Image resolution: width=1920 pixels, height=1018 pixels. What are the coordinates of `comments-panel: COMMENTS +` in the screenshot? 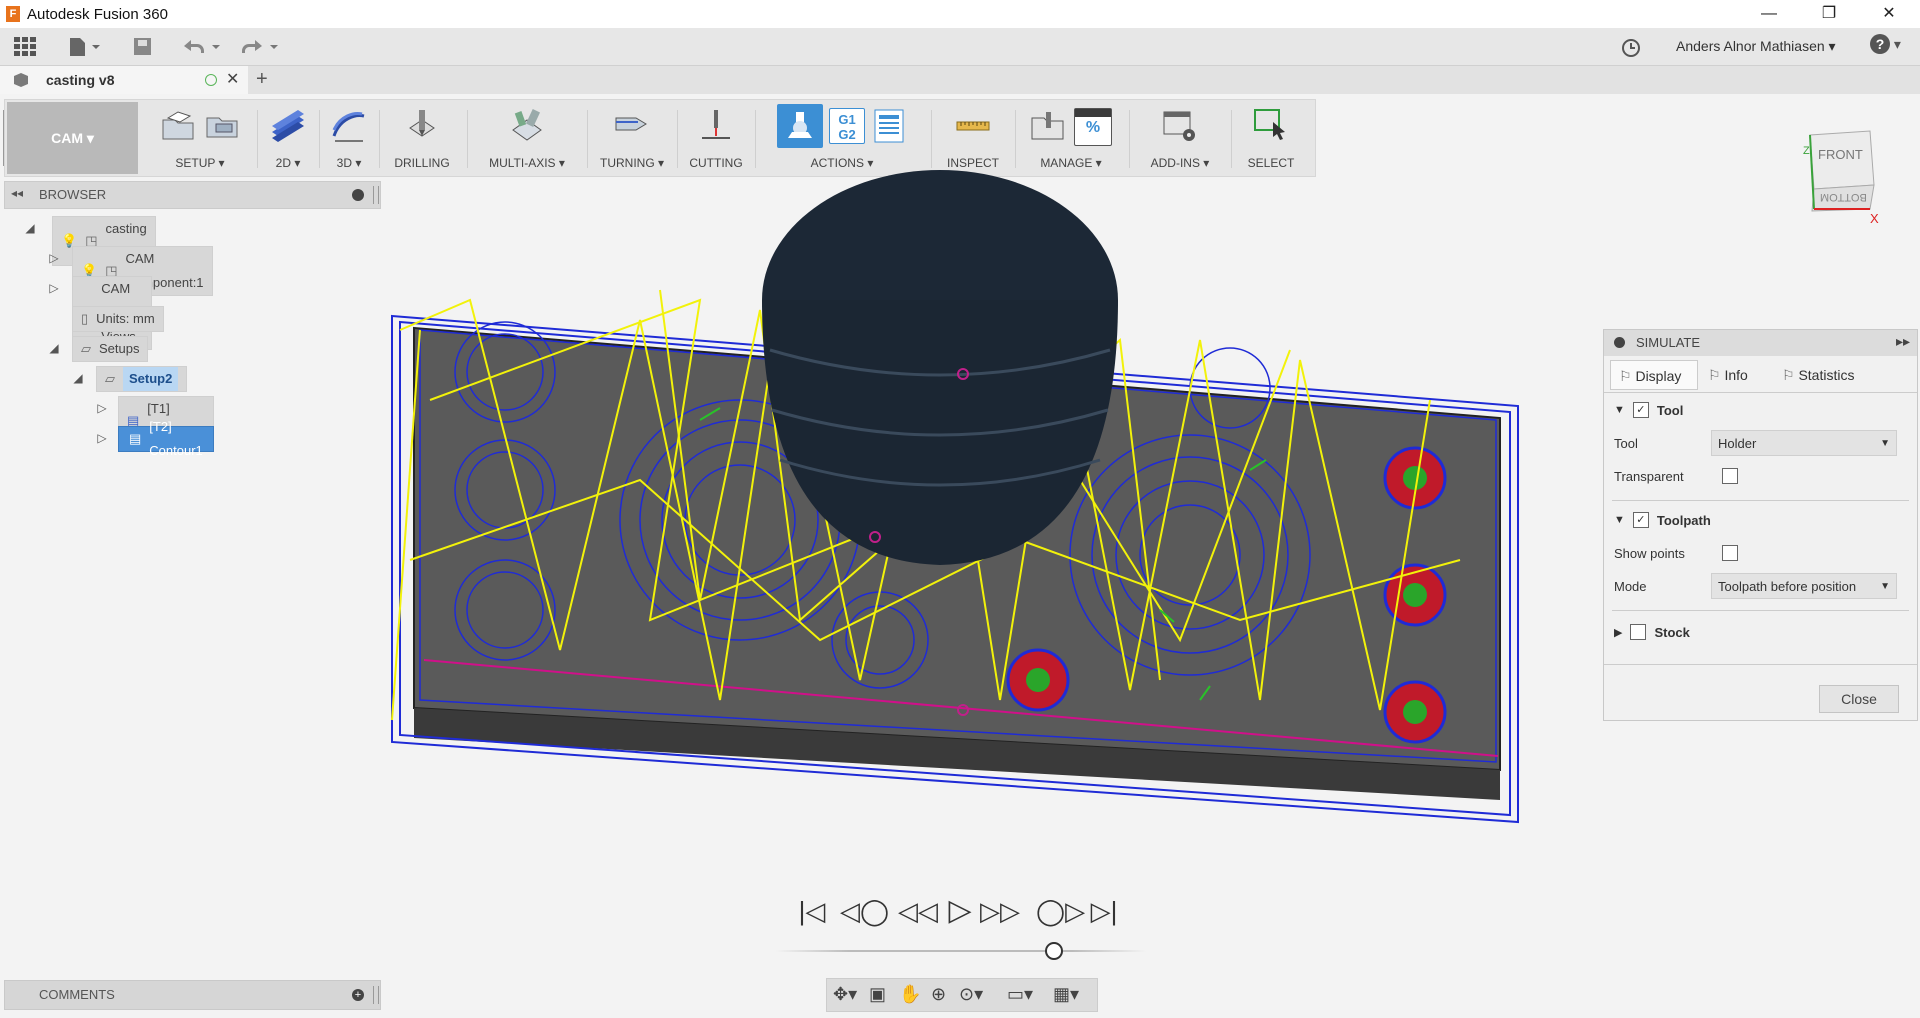 It's located at (192, 995).